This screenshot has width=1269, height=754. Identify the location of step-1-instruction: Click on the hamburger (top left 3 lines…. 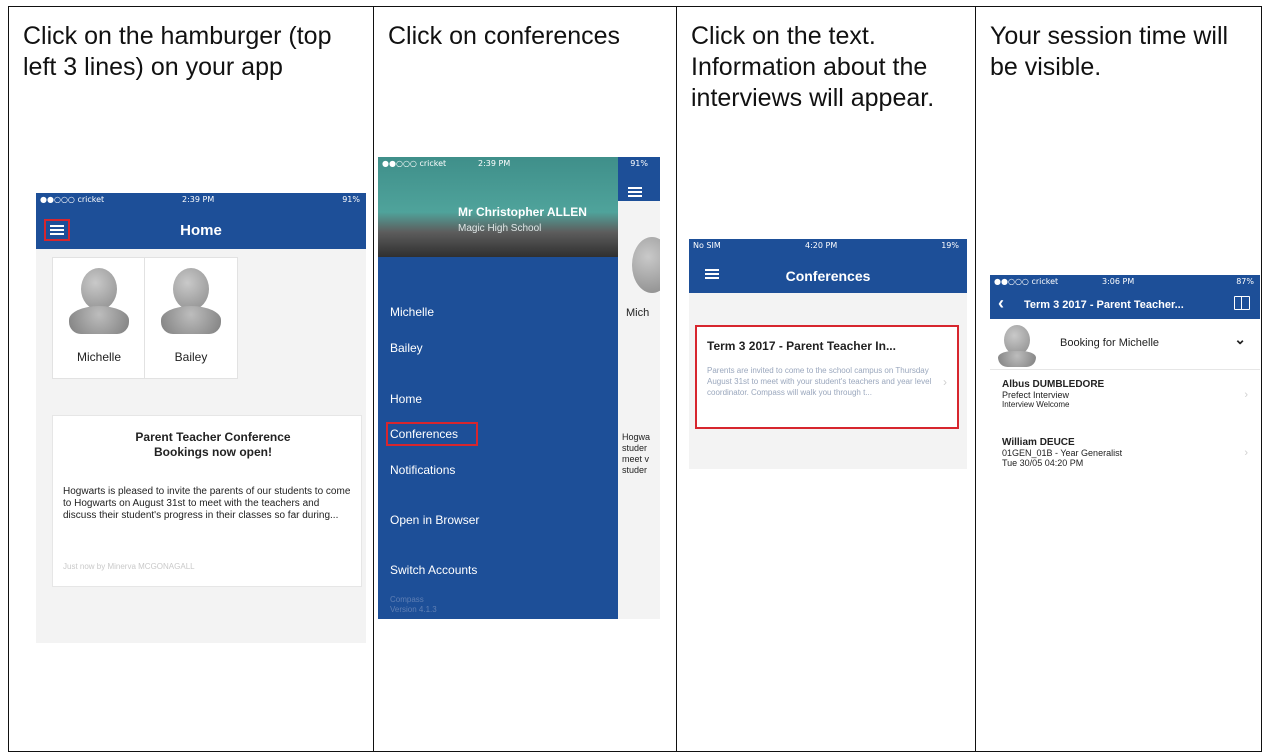
(177, 51).